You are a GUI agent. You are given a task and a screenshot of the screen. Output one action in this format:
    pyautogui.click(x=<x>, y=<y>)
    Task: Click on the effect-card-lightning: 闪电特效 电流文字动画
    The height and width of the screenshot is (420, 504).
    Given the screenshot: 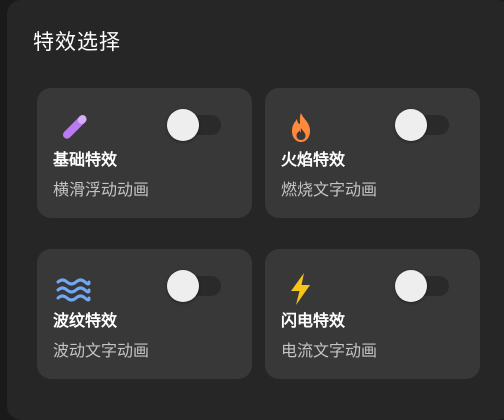 What is the action you would take?
    pyautogui.click(x=372, y=314)
    